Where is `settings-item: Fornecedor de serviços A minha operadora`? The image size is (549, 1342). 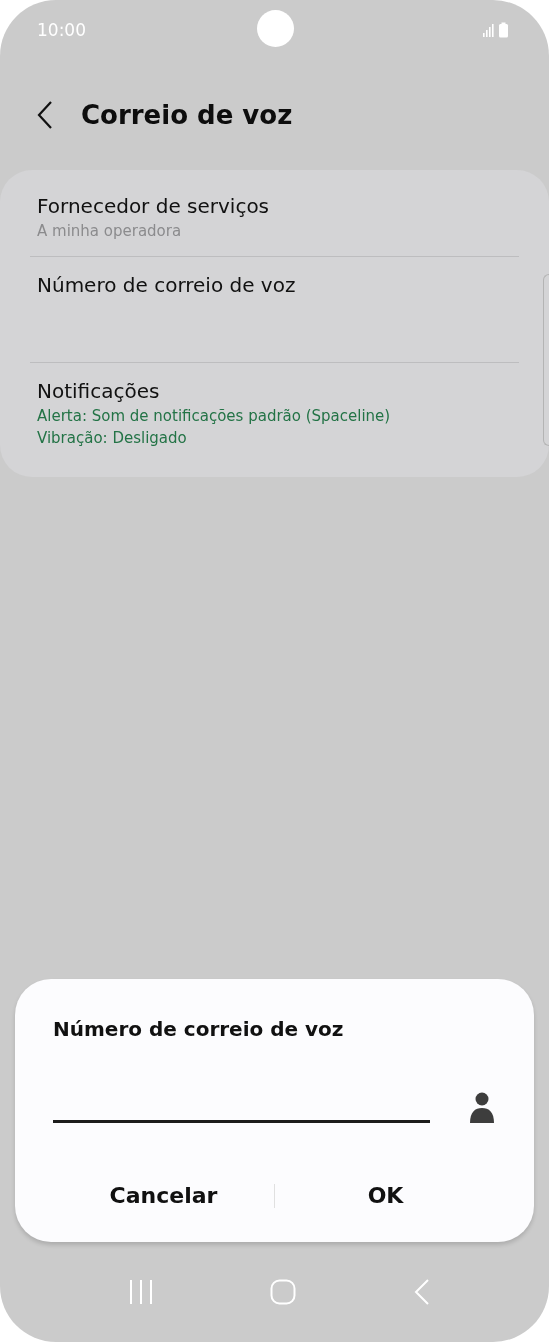 settings-item: Fornecedor de serviços A minha operadora is located at coordinates (274, 217).